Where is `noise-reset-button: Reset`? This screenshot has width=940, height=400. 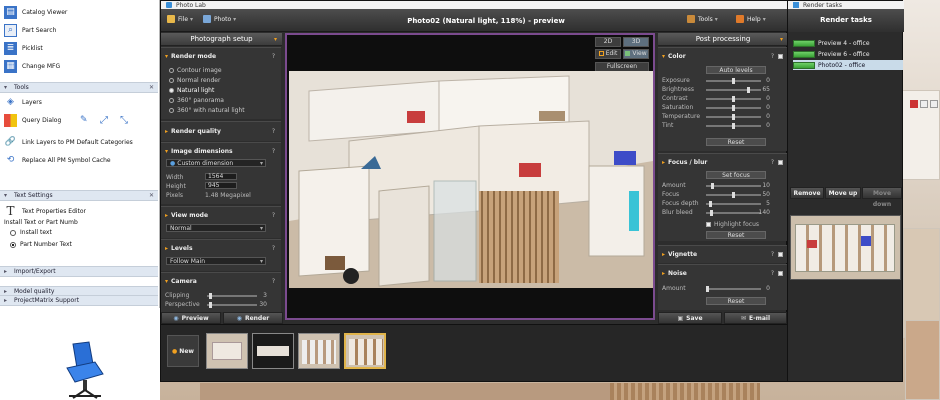
noise-reset-button: Reset is located at coordinates (736, 301).